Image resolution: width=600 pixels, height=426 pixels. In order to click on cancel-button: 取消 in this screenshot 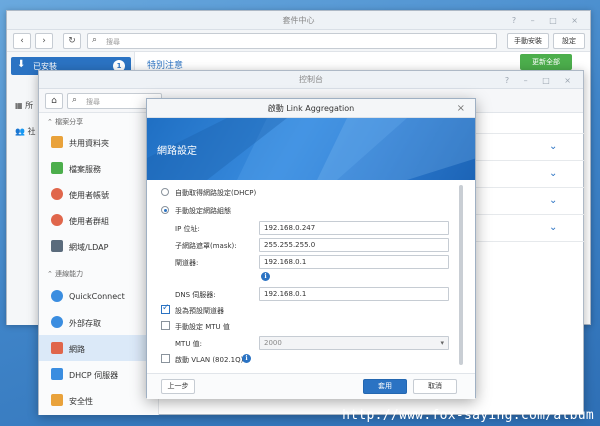, I will do `click(435, 386)`.